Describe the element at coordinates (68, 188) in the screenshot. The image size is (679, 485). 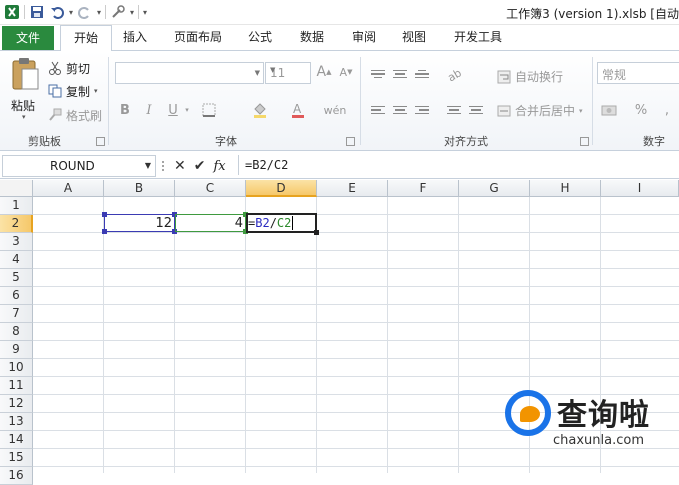
I see `column-header-a: A` at that location.